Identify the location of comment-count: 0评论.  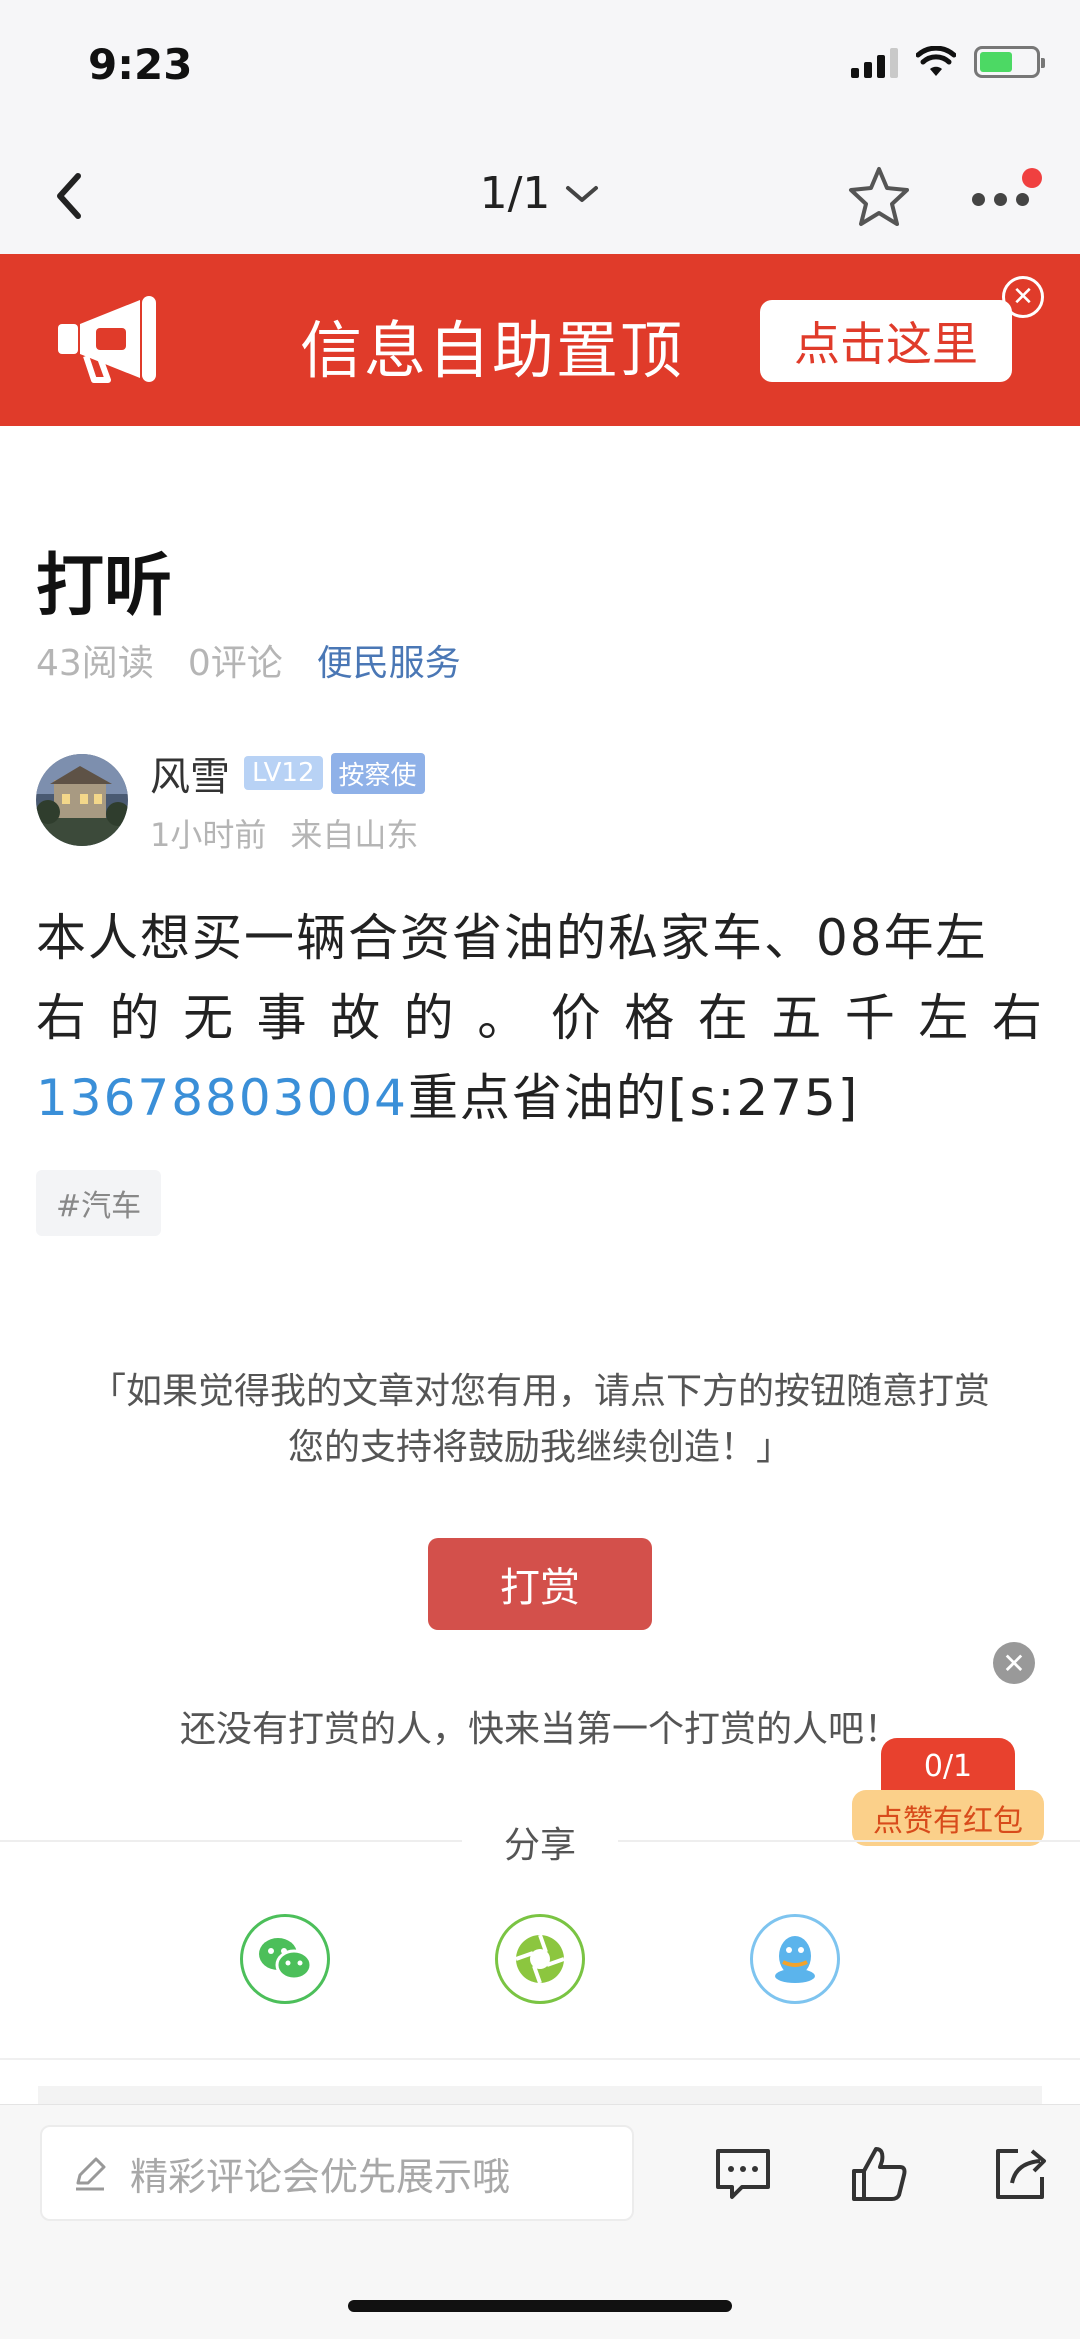
(235, 663).